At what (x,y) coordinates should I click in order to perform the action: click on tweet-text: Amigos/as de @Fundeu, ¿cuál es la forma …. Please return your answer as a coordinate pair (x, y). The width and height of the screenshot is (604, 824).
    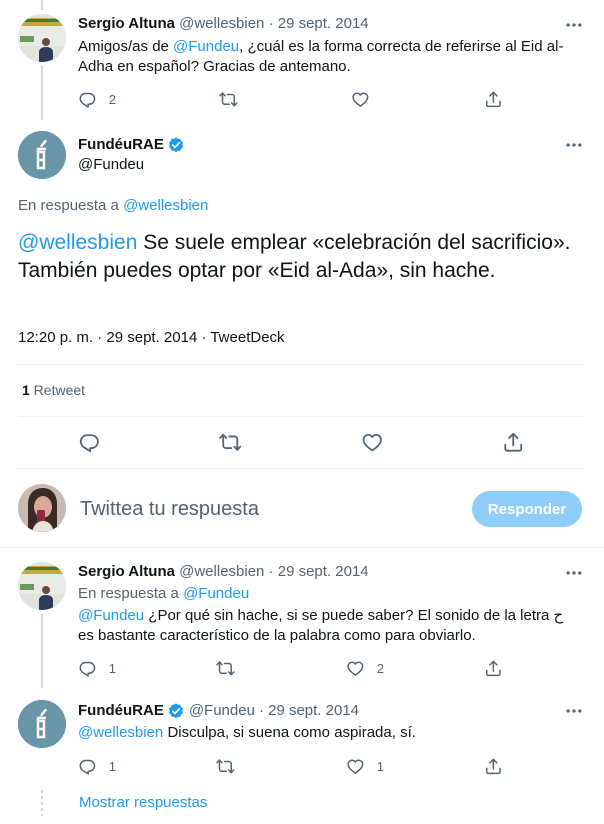
    Looking at the image, I should click on (328, 57).